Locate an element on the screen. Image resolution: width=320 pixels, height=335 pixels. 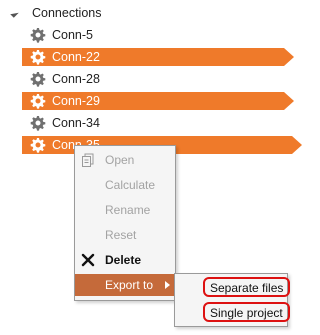
tree-item-label: Conn-5 is located at coordinates (72, 35).